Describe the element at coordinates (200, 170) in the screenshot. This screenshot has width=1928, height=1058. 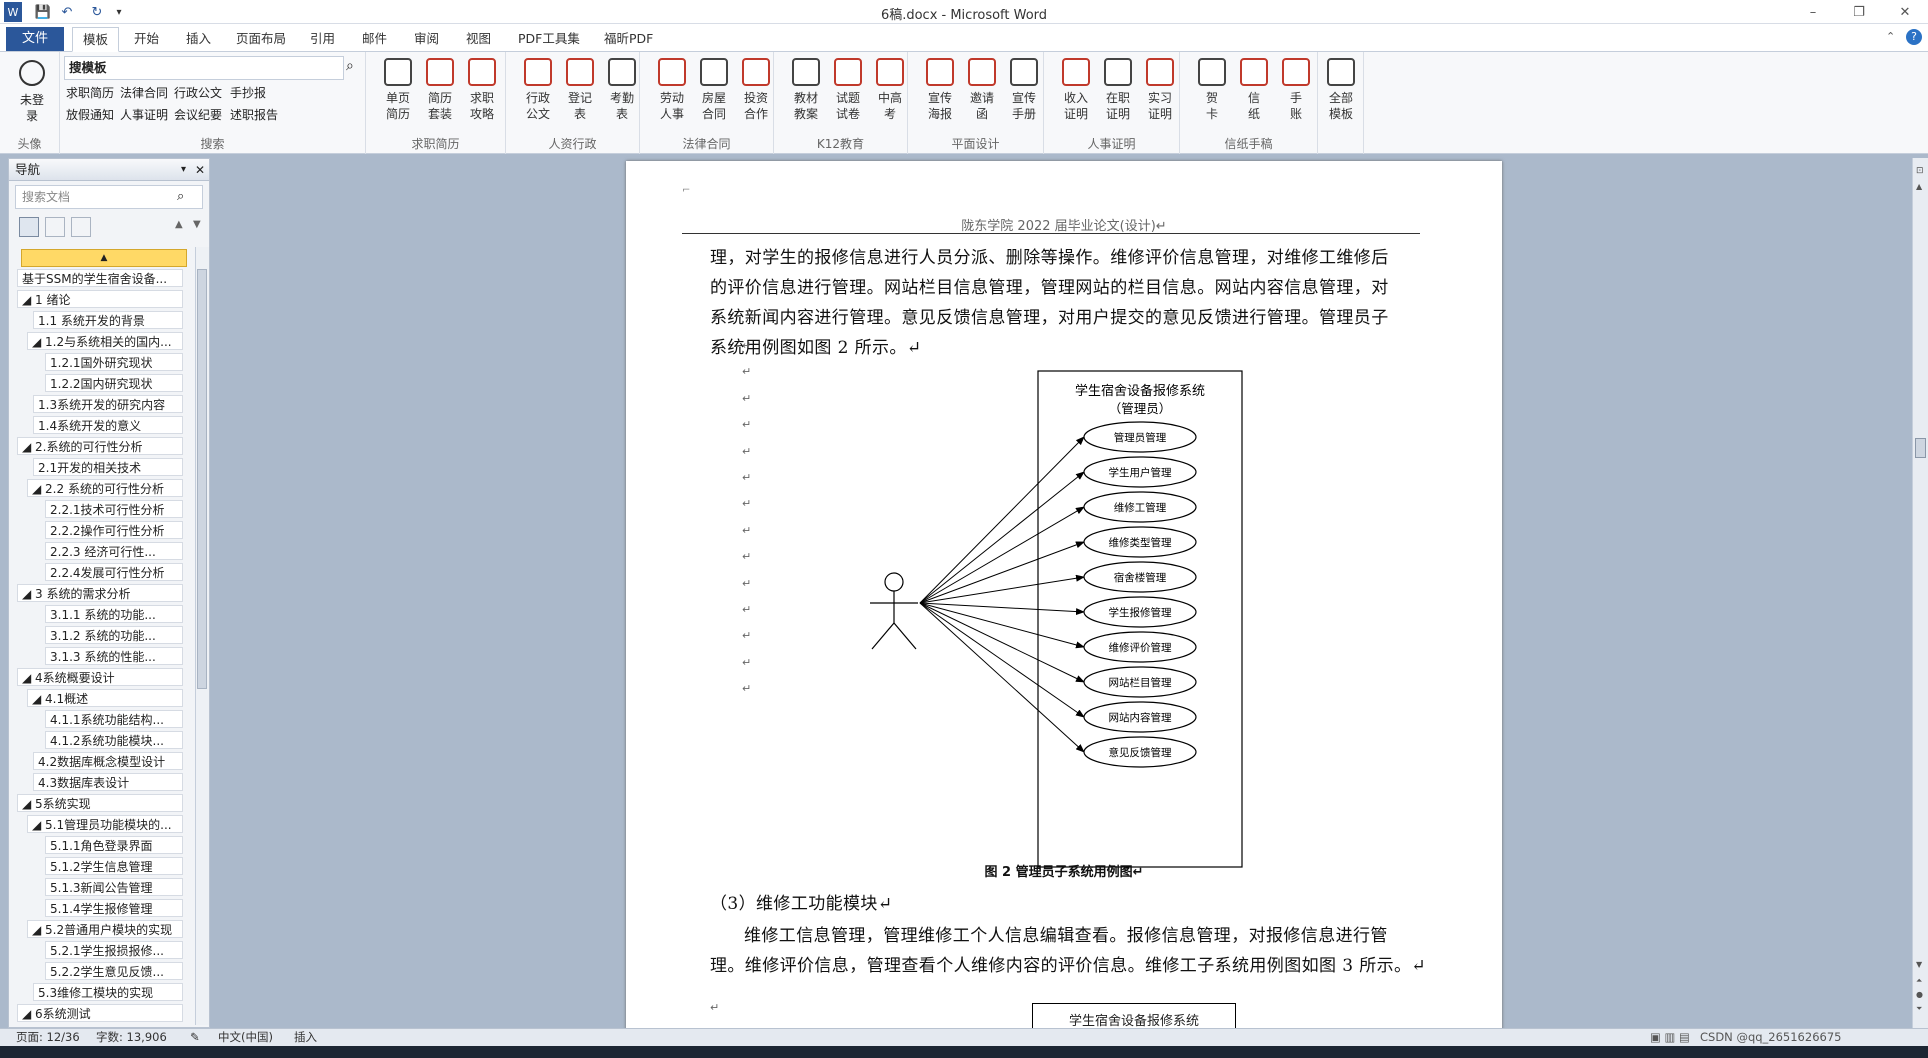
I see `close-pane-icon: ✕` at that location.